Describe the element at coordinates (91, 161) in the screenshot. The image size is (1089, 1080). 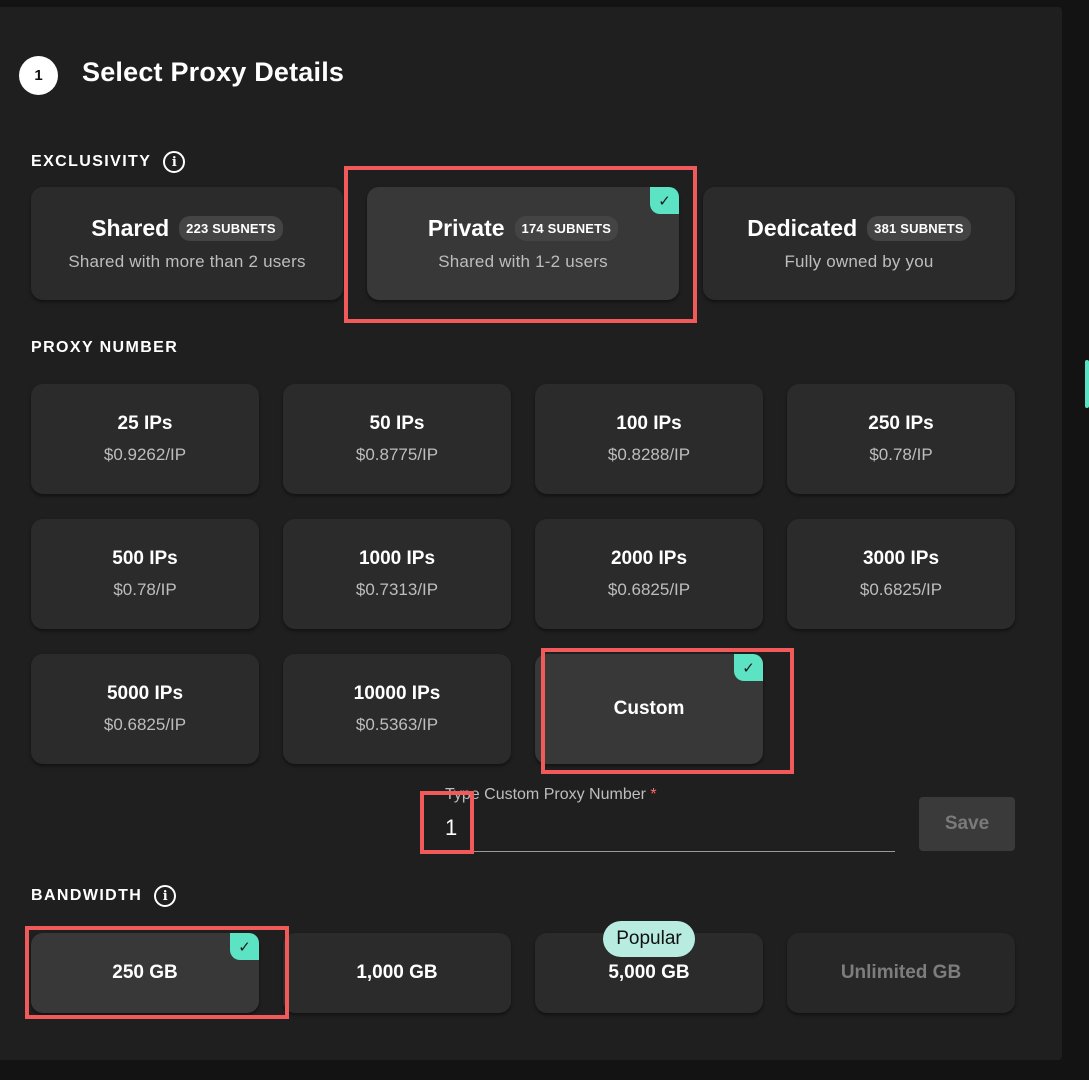
I see `exclusivity-label: EXCLUSIVITY` at that location.